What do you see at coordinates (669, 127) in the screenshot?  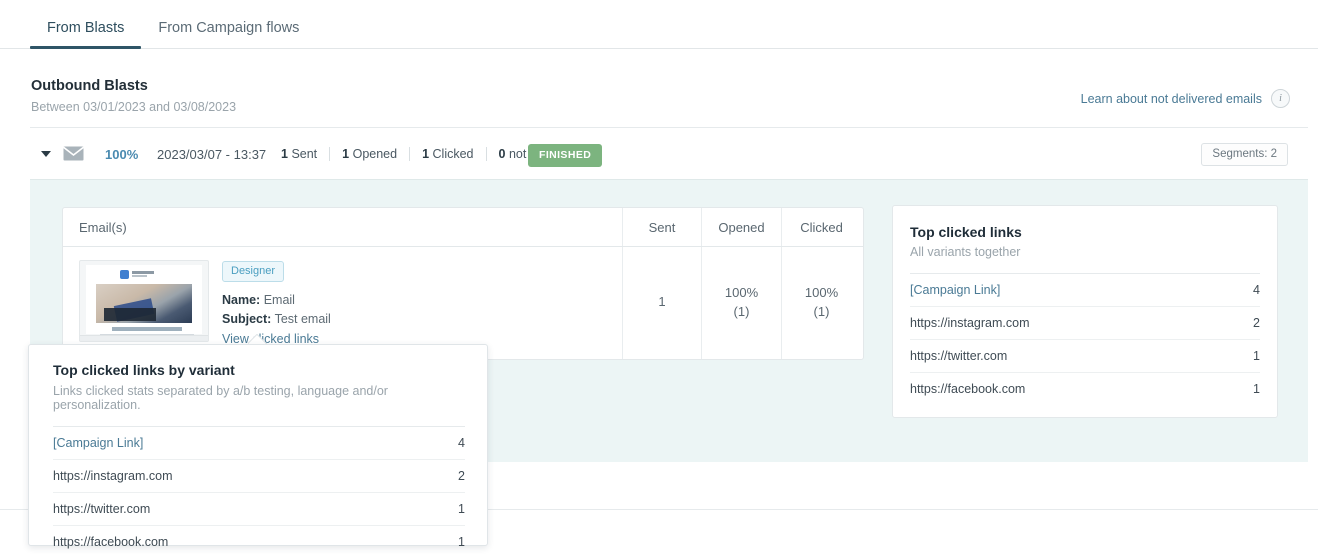 I see `header-divider` at bounding box center [669, 127].